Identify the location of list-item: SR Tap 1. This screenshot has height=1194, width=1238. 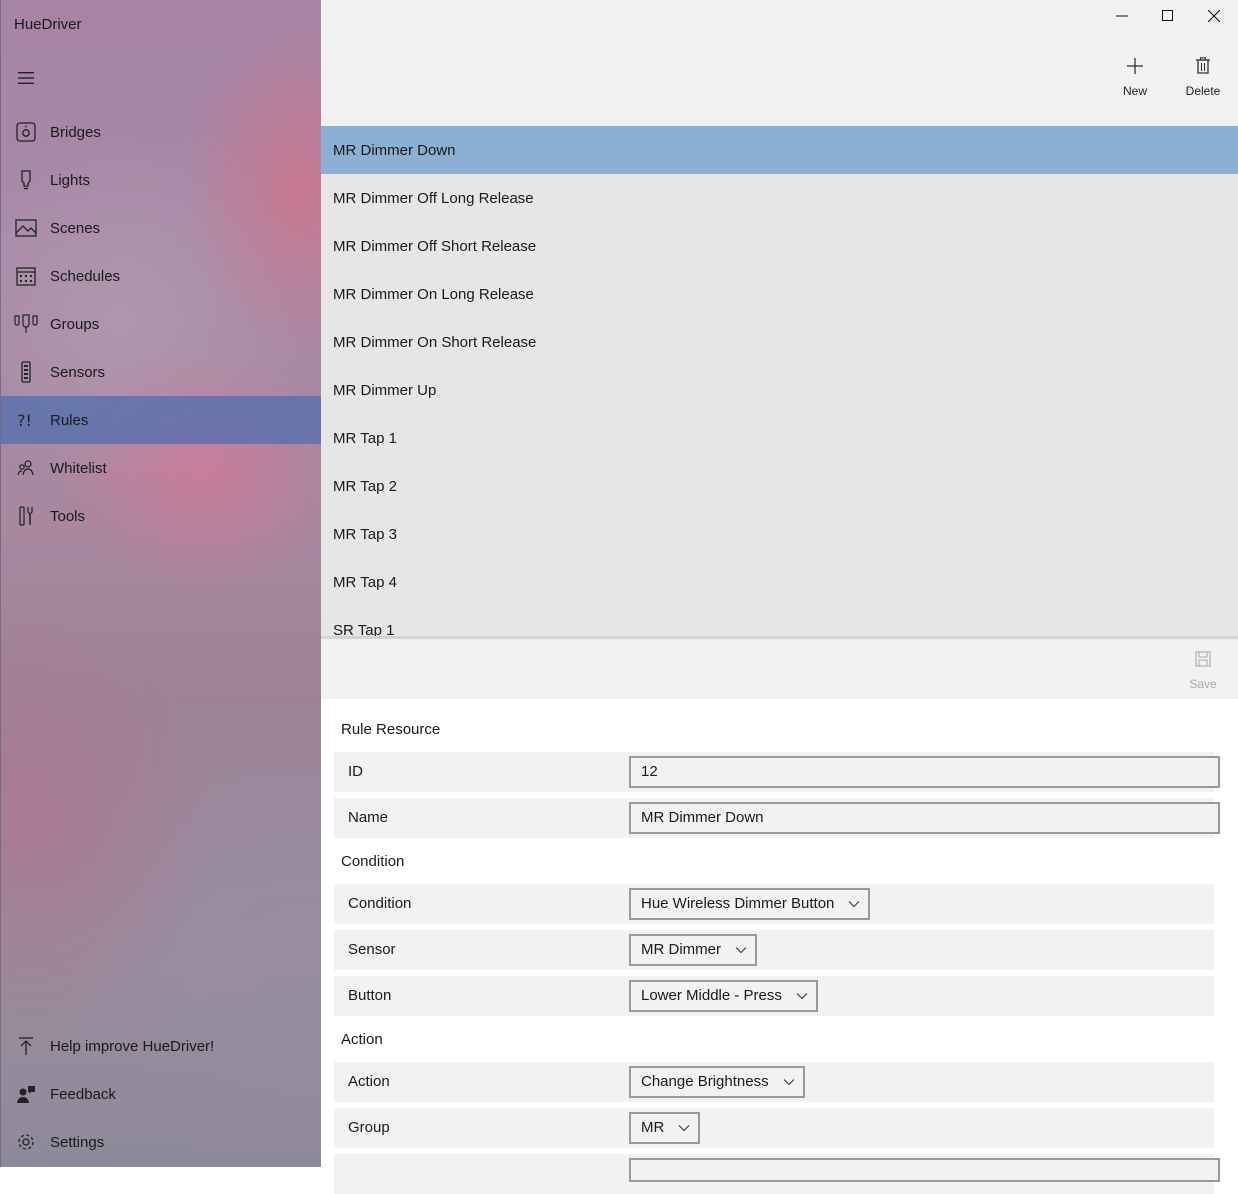
(779, 621).